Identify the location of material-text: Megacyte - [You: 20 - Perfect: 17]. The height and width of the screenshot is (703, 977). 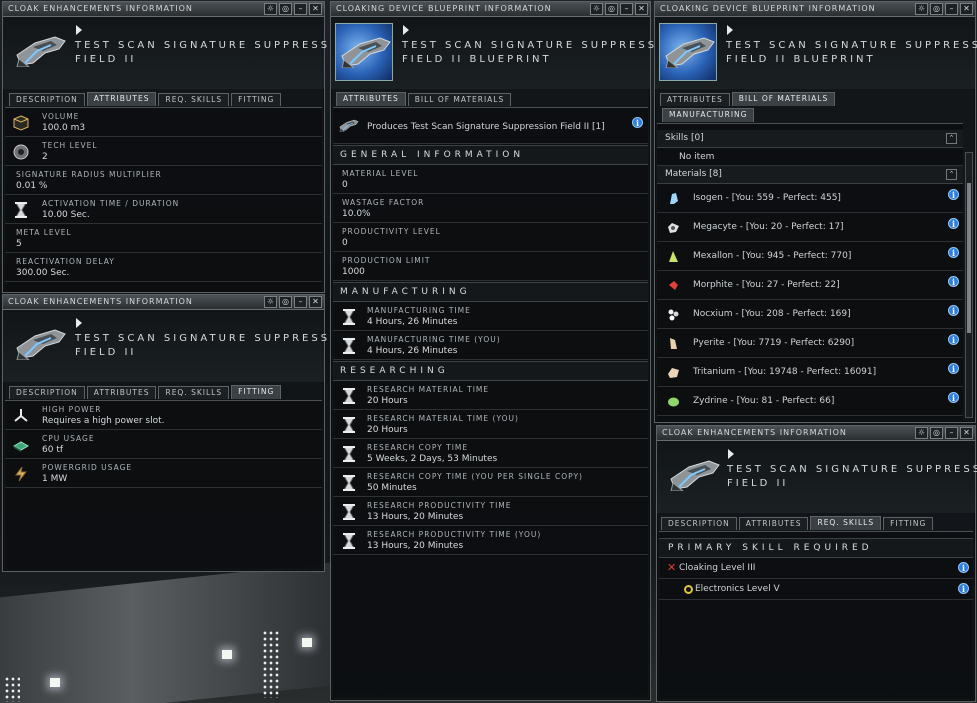
(768, 227).